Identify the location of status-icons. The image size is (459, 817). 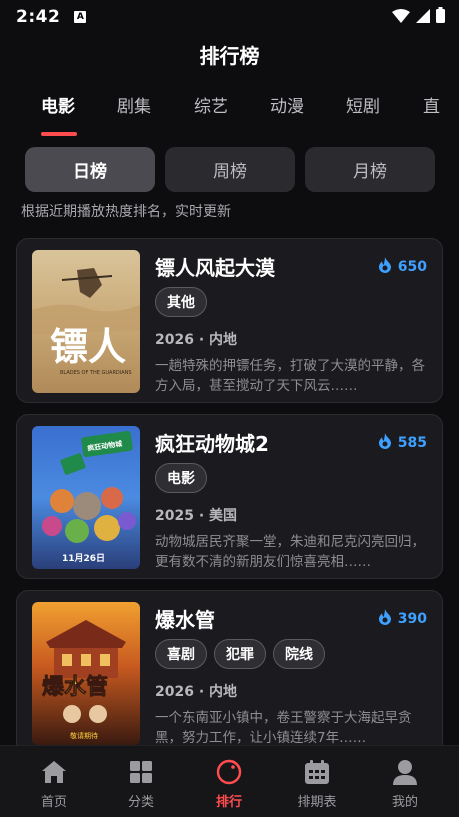
(418, 17).